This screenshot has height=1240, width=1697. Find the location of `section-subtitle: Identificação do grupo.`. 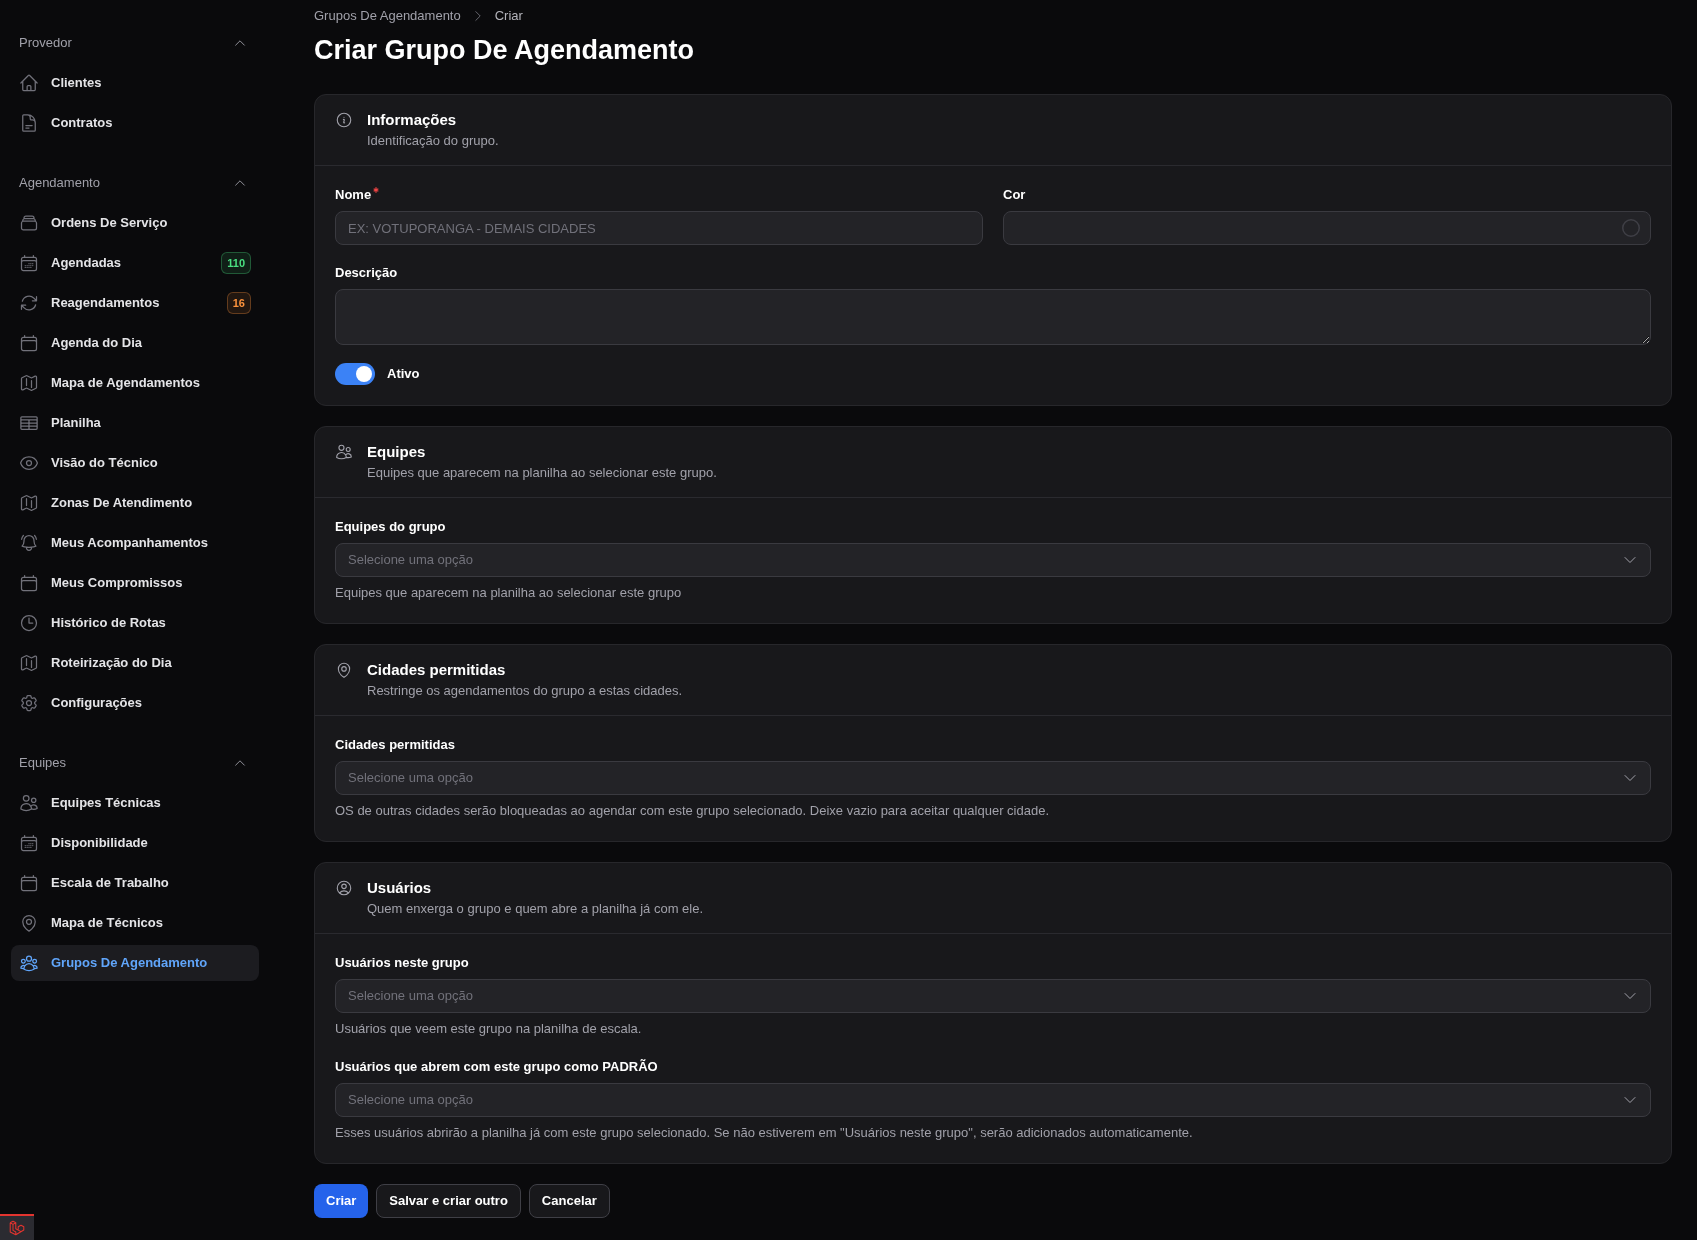

section-subtitle: Identificação do grupo. is located at coordinates (433, 141).